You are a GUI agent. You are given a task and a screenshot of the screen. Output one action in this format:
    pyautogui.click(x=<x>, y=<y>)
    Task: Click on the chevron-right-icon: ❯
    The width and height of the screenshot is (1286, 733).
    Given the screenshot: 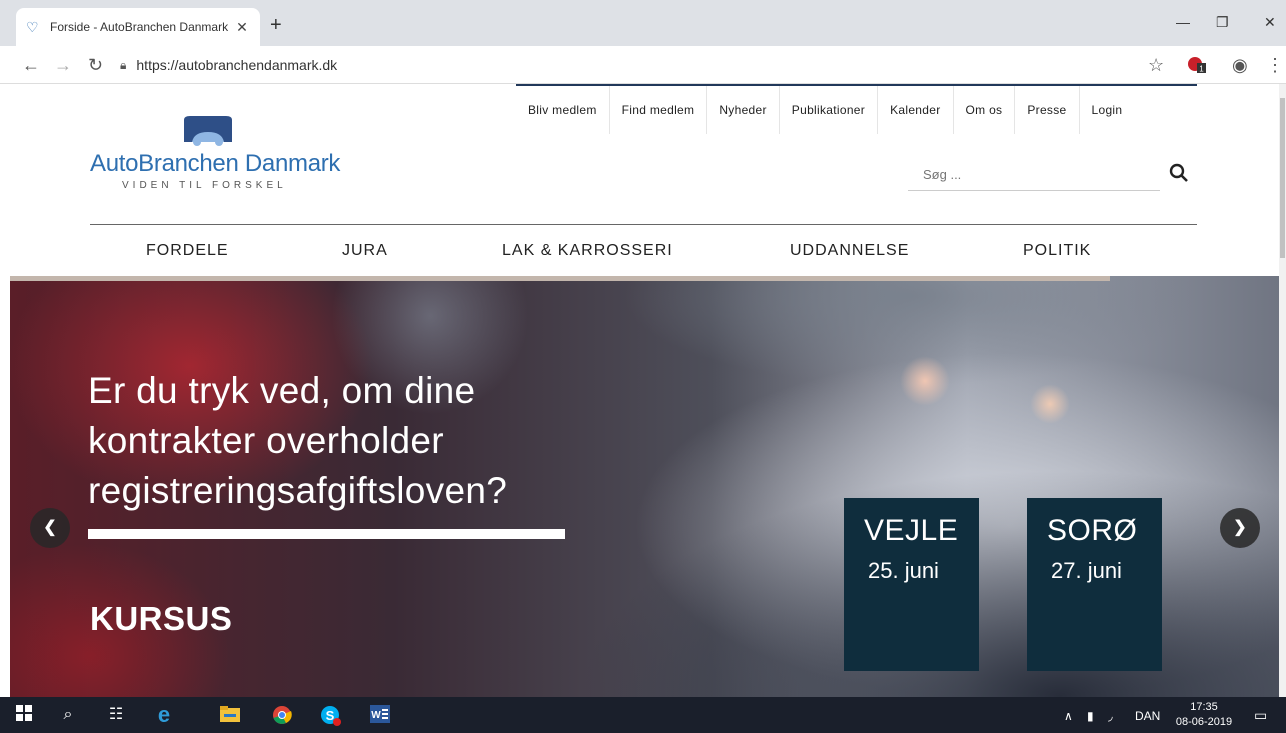 What is the action you would take?
    pyautogui.click(x=1240, y=527)
    